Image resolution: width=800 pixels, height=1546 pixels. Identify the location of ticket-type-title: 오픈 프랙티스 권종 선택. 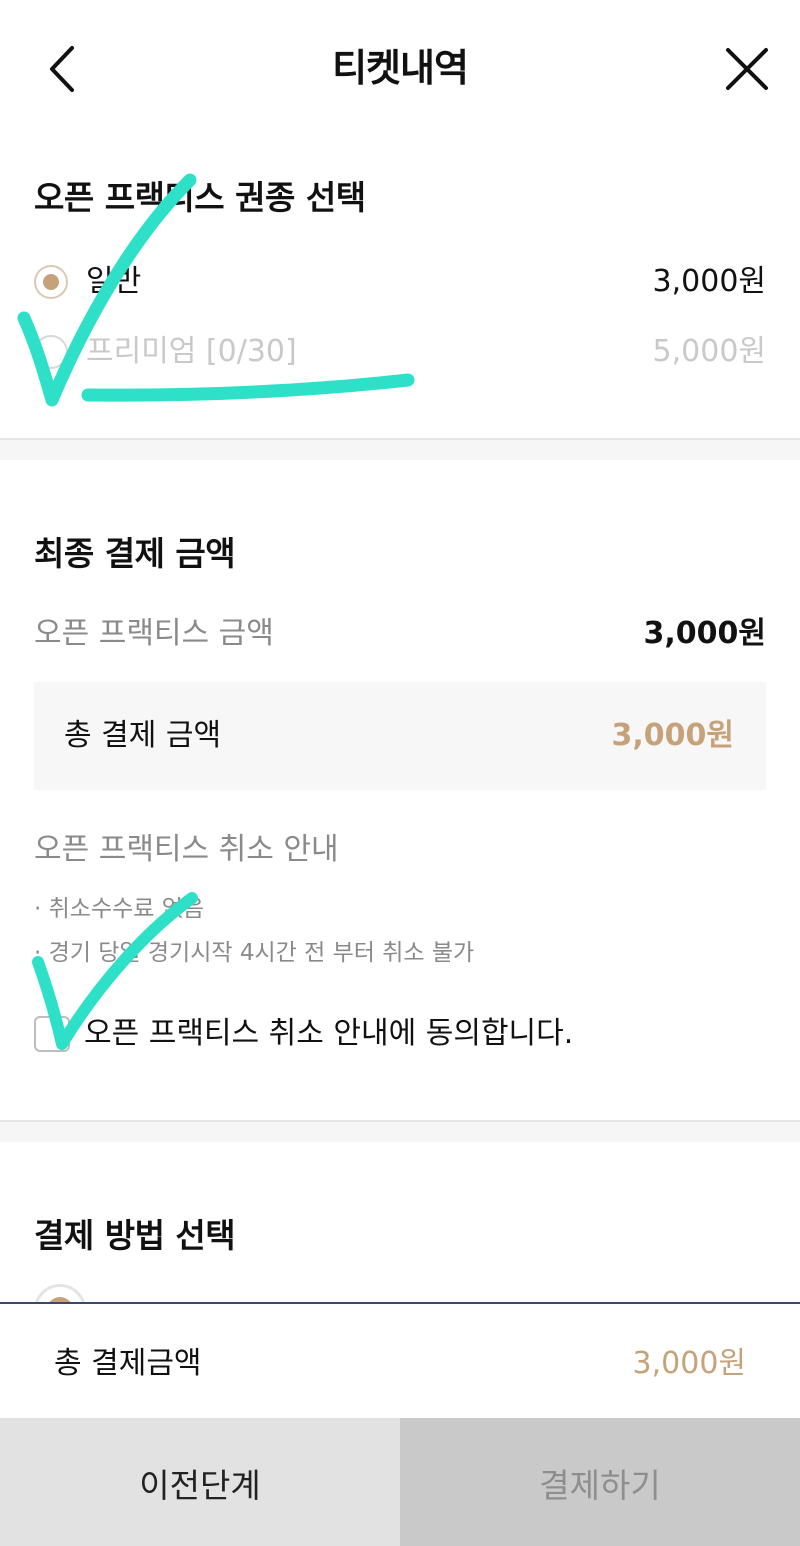
(200, 197).